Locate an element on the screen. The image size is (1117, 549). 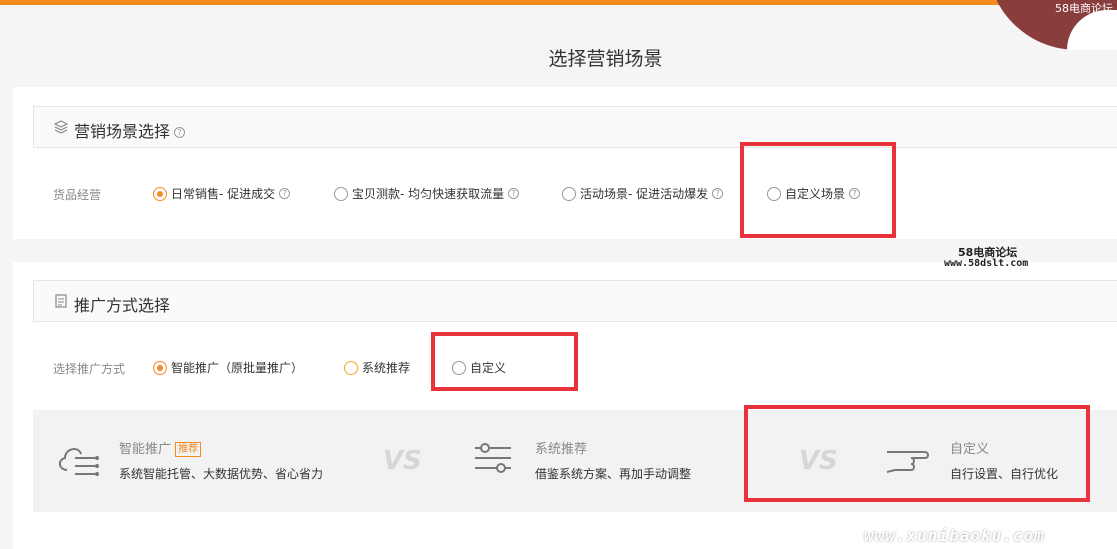
highlight-box-custom-scene is located at coordinates (818, 190).